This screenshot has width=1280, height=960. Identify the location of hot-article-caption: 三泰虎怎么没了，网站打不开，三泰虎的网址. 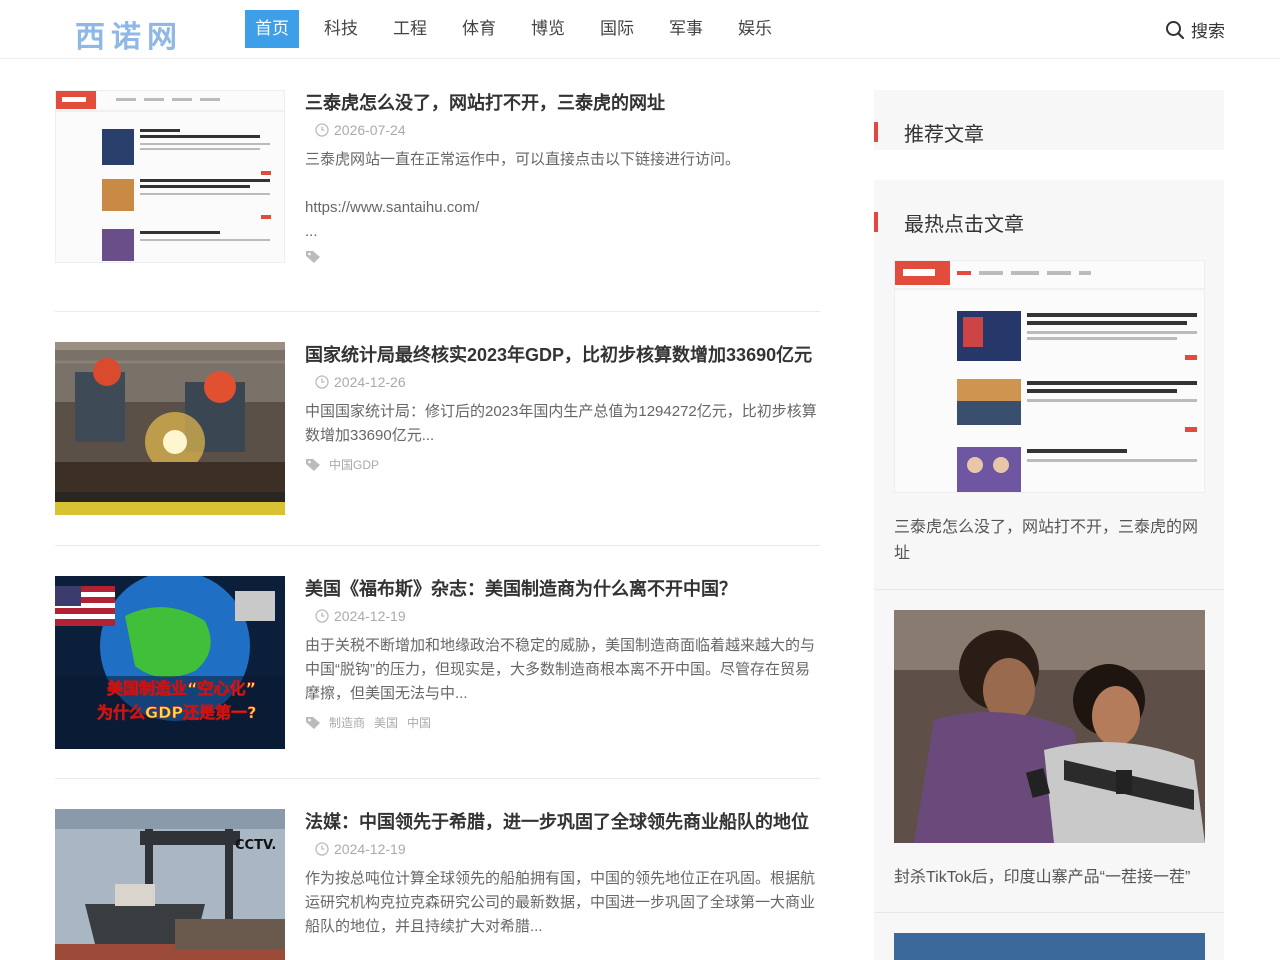
(1049, 541).